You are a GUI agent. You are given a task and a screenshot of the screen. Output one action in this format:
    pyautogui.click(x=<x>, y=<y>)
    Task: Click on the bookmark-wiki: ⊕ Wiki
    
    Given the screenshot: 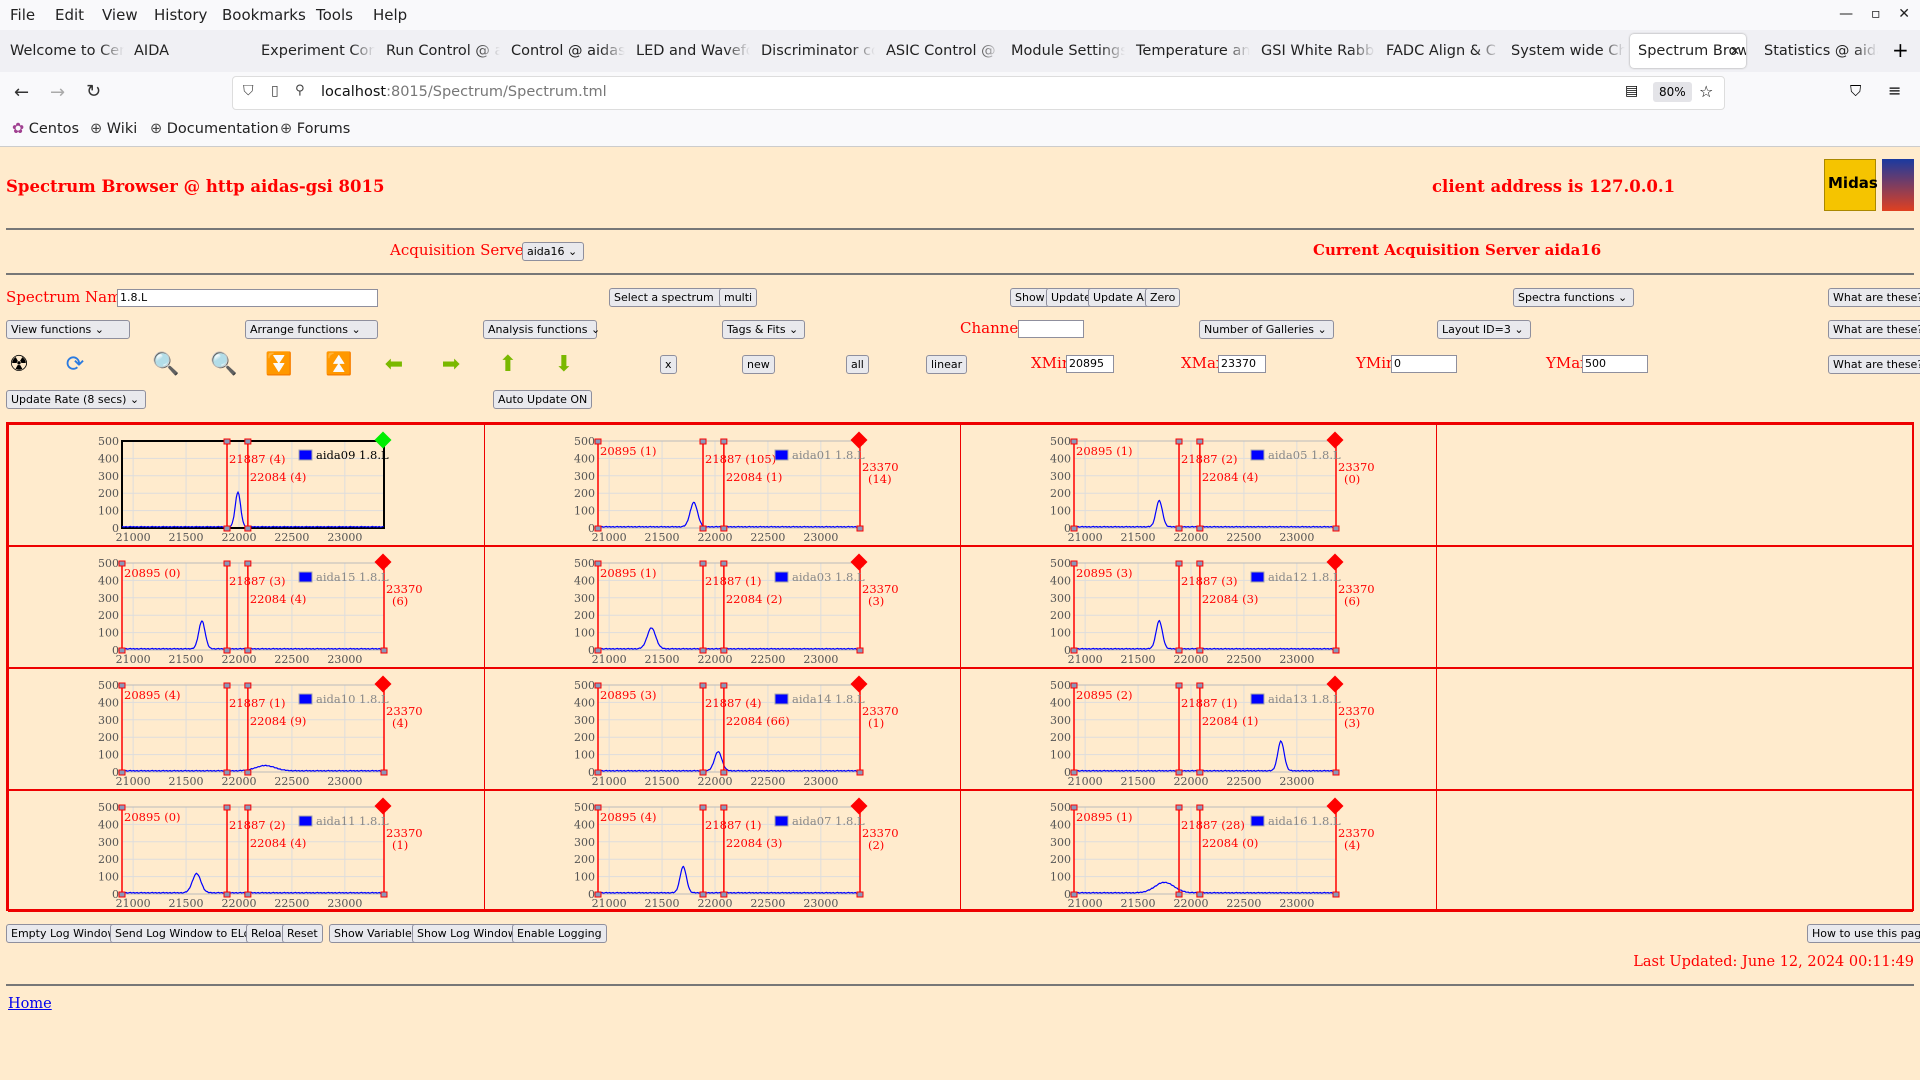 What is the action you would take?
    pyautogui.click(x=113, y=129)
    